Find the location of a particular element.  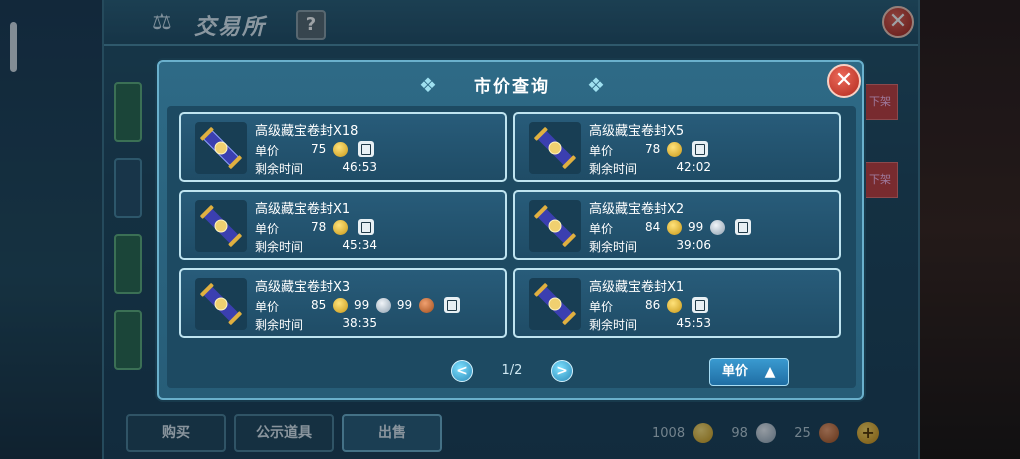

listing-name: 高级藏宝卷封X3 is located at coordinates (303, 287).